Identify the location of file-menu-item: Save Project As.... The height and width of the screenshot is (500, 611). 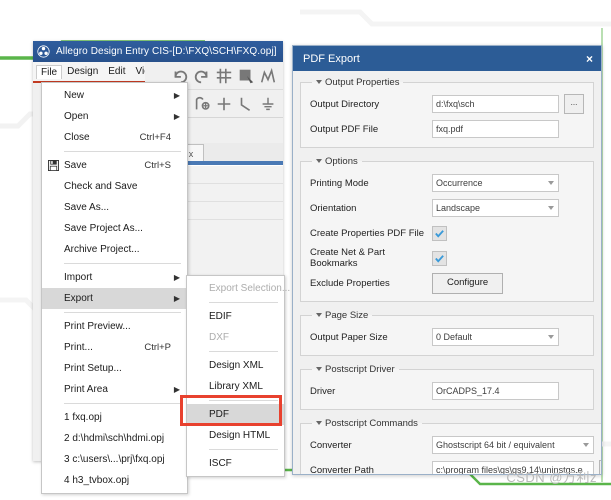
(114, 228).